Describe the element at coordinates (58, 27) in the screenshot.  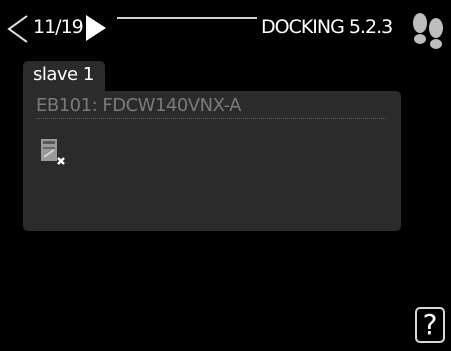
I see `page-counter: 11/19` at that location.